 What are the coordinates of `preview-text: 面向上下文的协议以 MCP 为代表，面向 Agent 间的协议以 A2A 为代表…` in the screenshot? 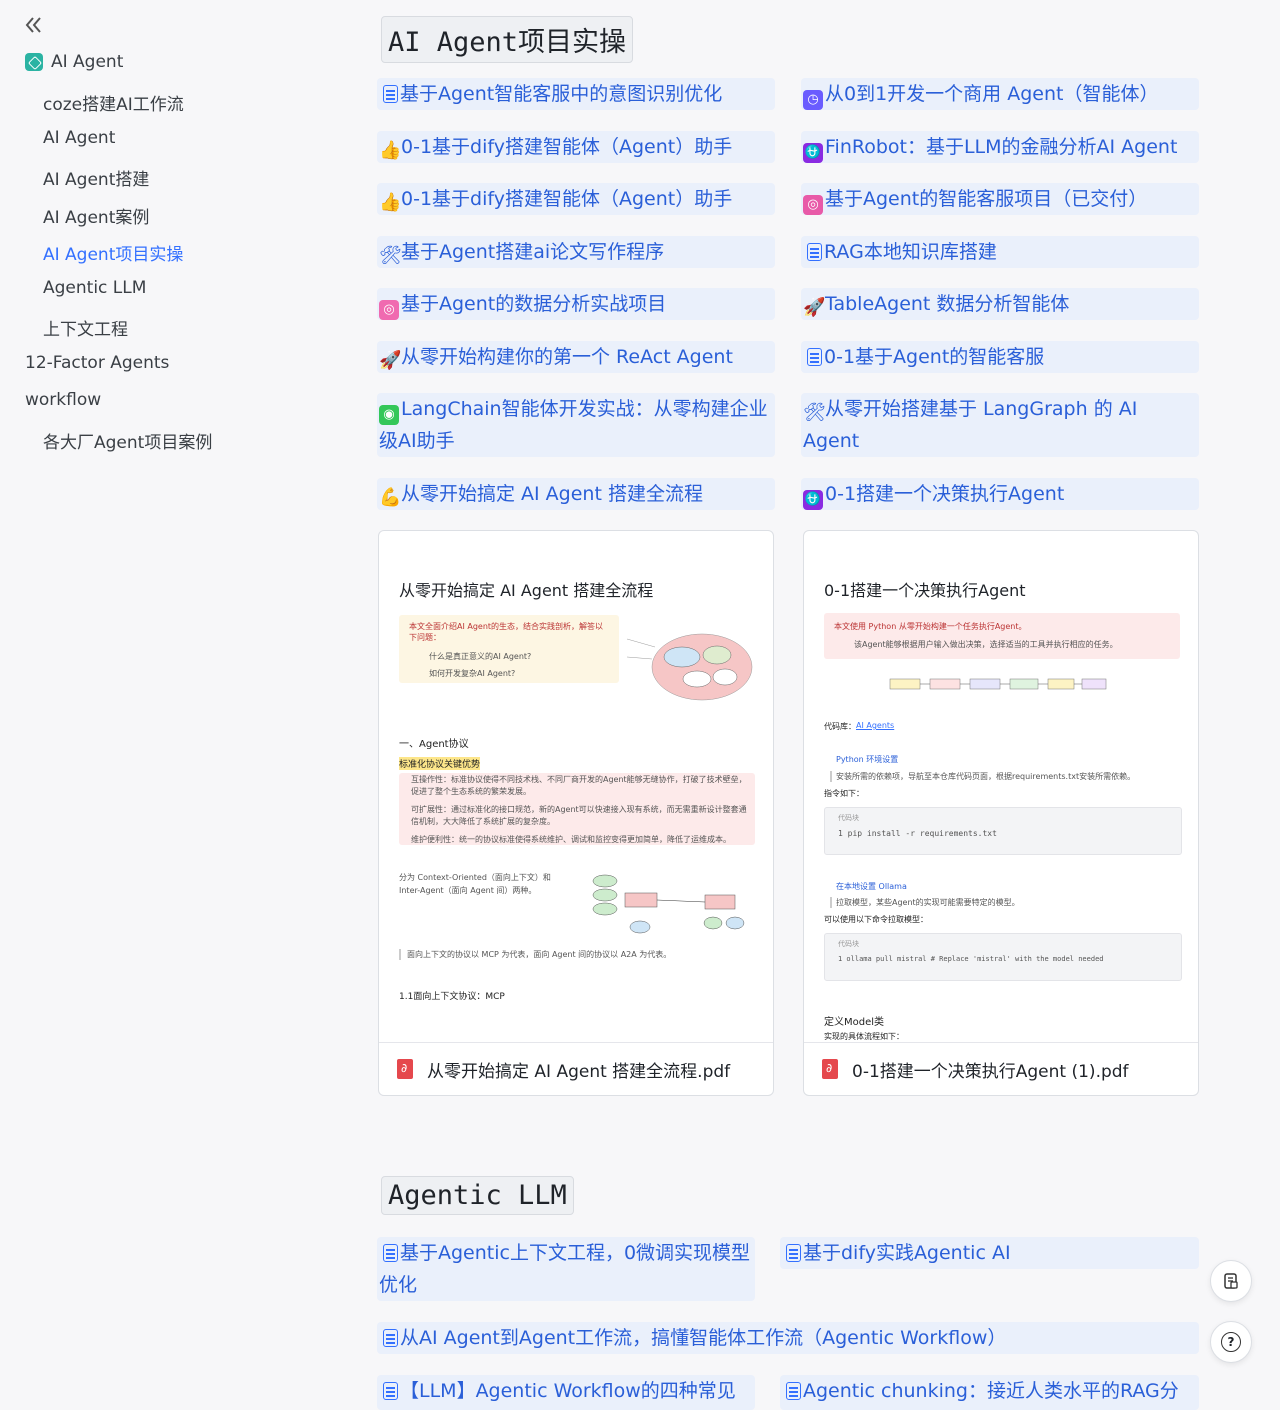 It's located at (535, 954).